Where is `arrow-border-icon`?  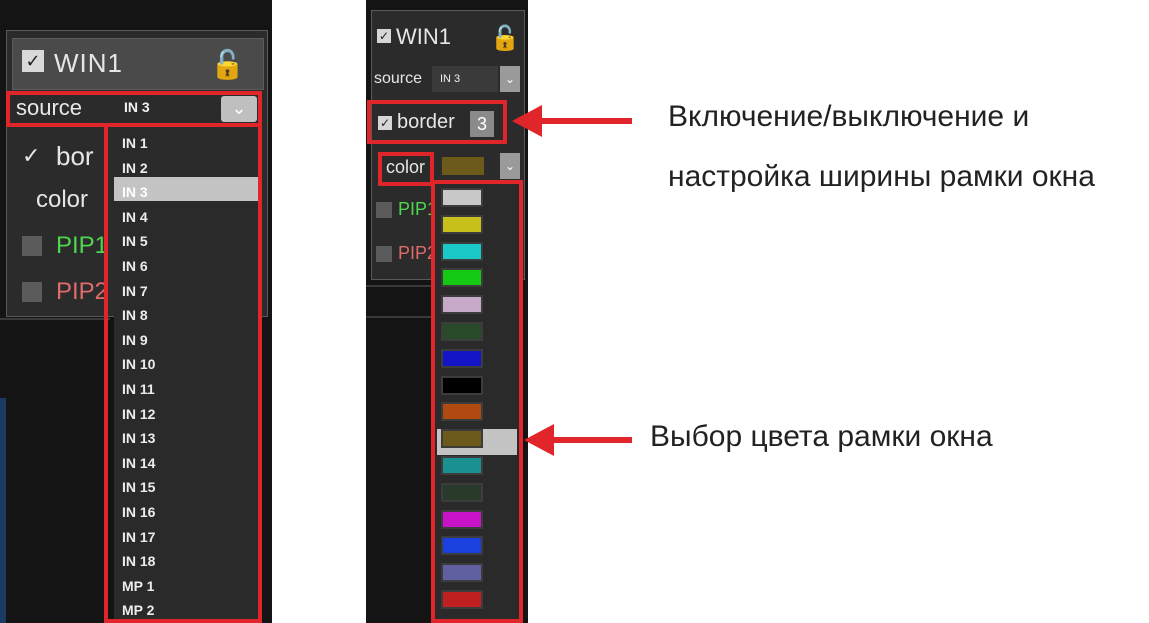
arrow-border-icon is located at coordinates (527, 121).